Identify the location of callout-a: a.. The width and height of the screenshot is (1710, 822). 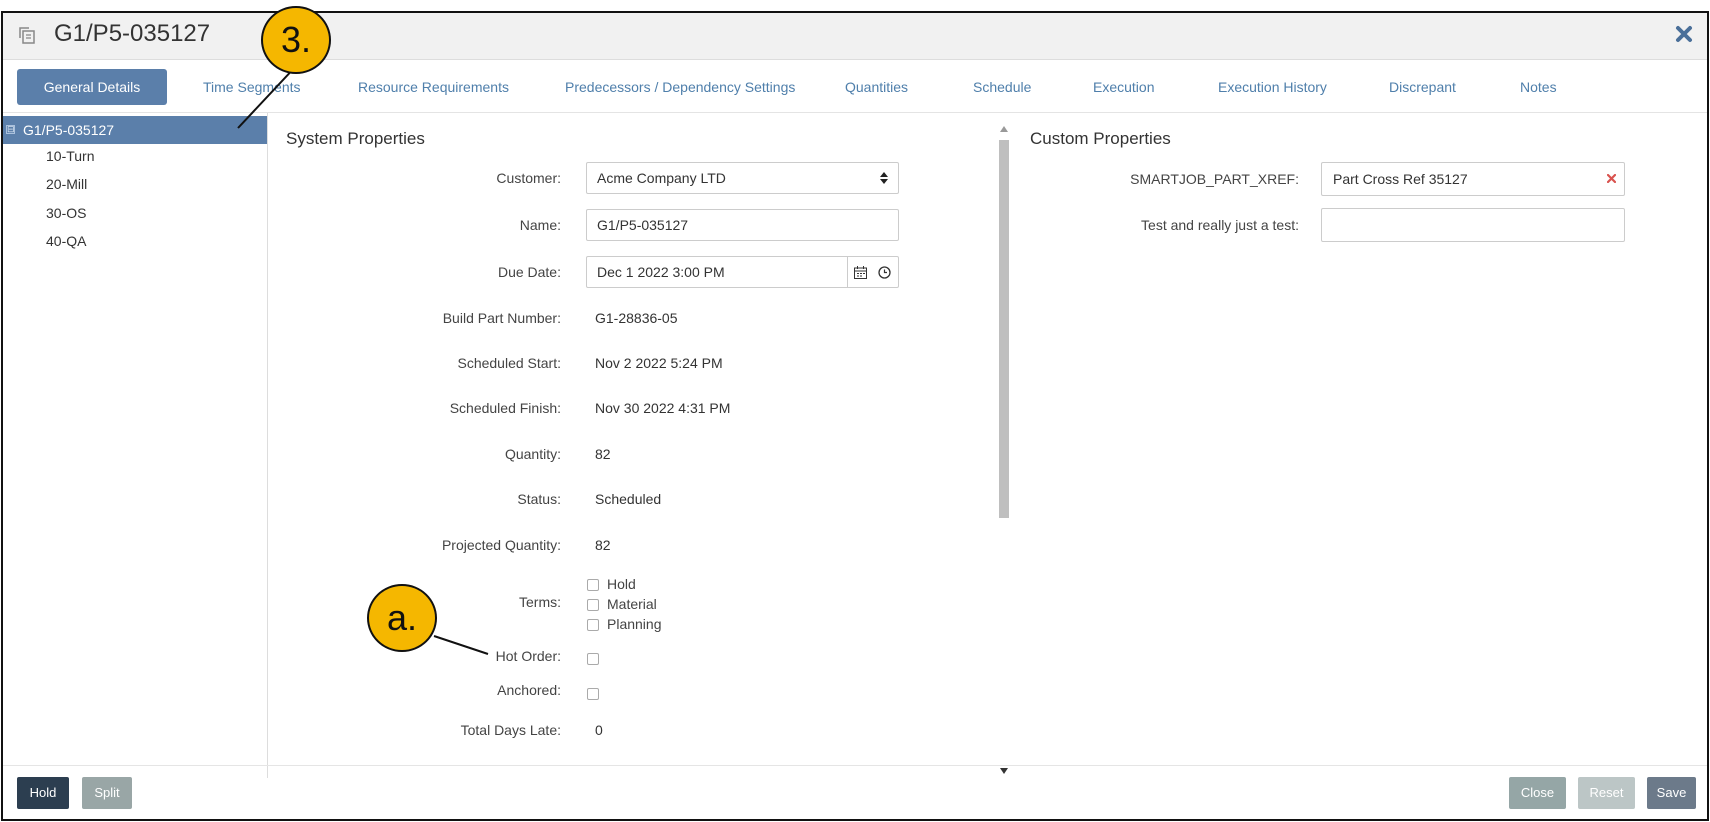
(402, 618).